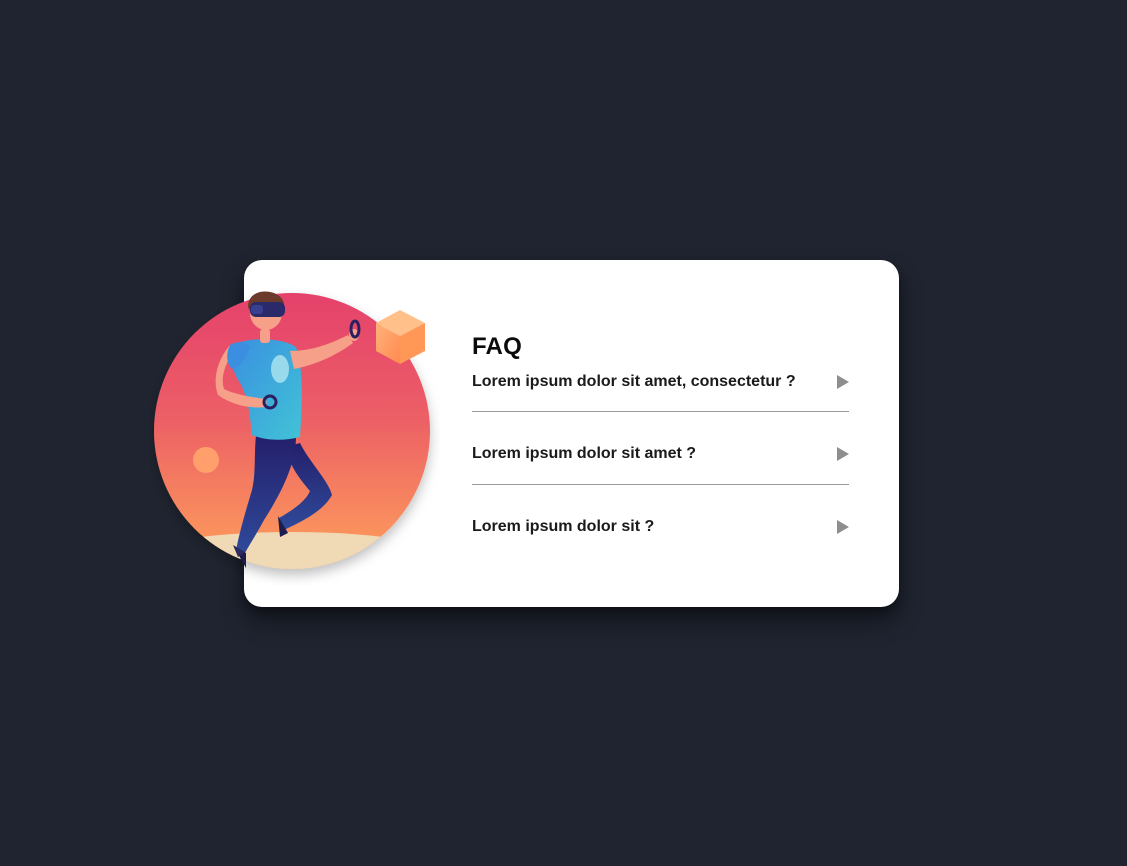 Image resolution: width=1127 pixels, height=866 pixels. I want to click on faq-item-3: Lorem ipsum dolor sit ?, so click(660, 526).